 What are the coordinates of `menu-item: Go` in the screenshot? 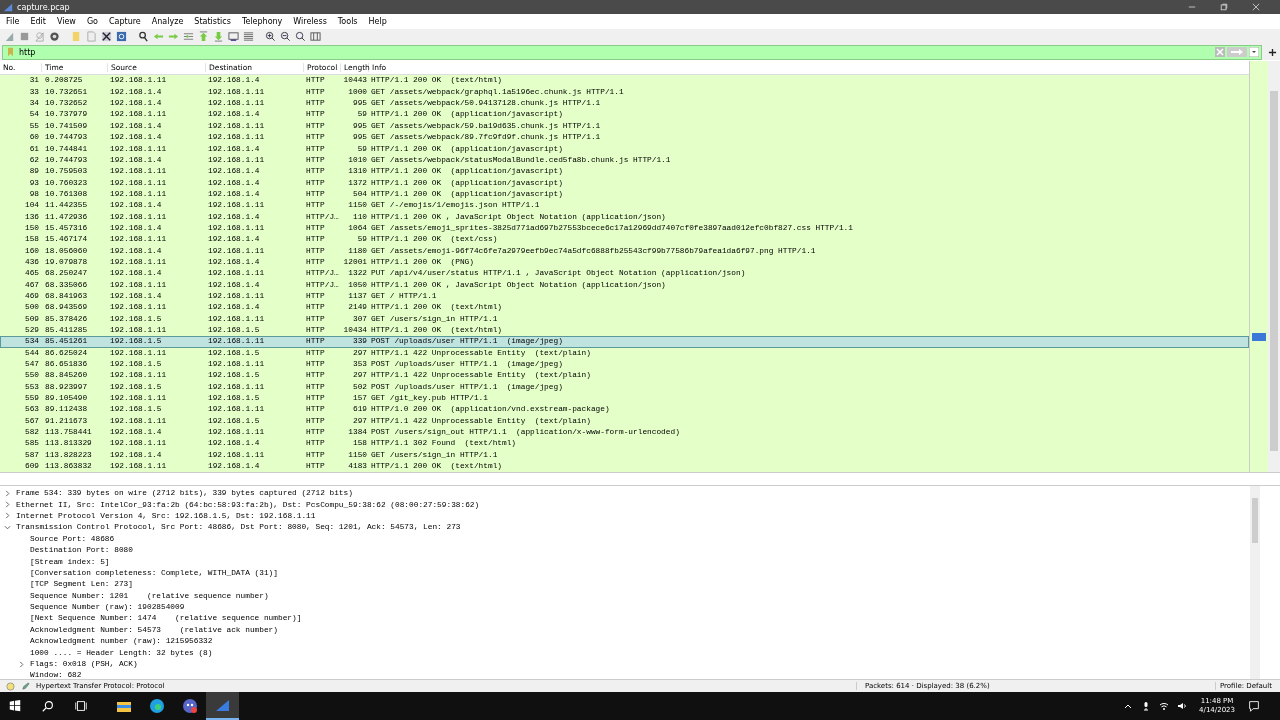 It's located at (94, 22).